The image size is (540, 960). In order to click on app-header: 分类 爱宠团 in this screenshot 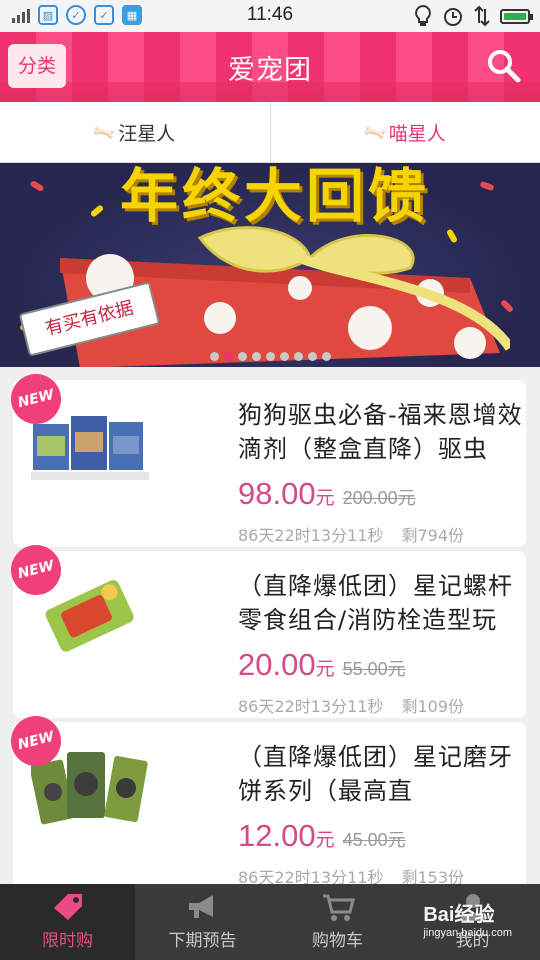, I will do `click(270, 67)`.